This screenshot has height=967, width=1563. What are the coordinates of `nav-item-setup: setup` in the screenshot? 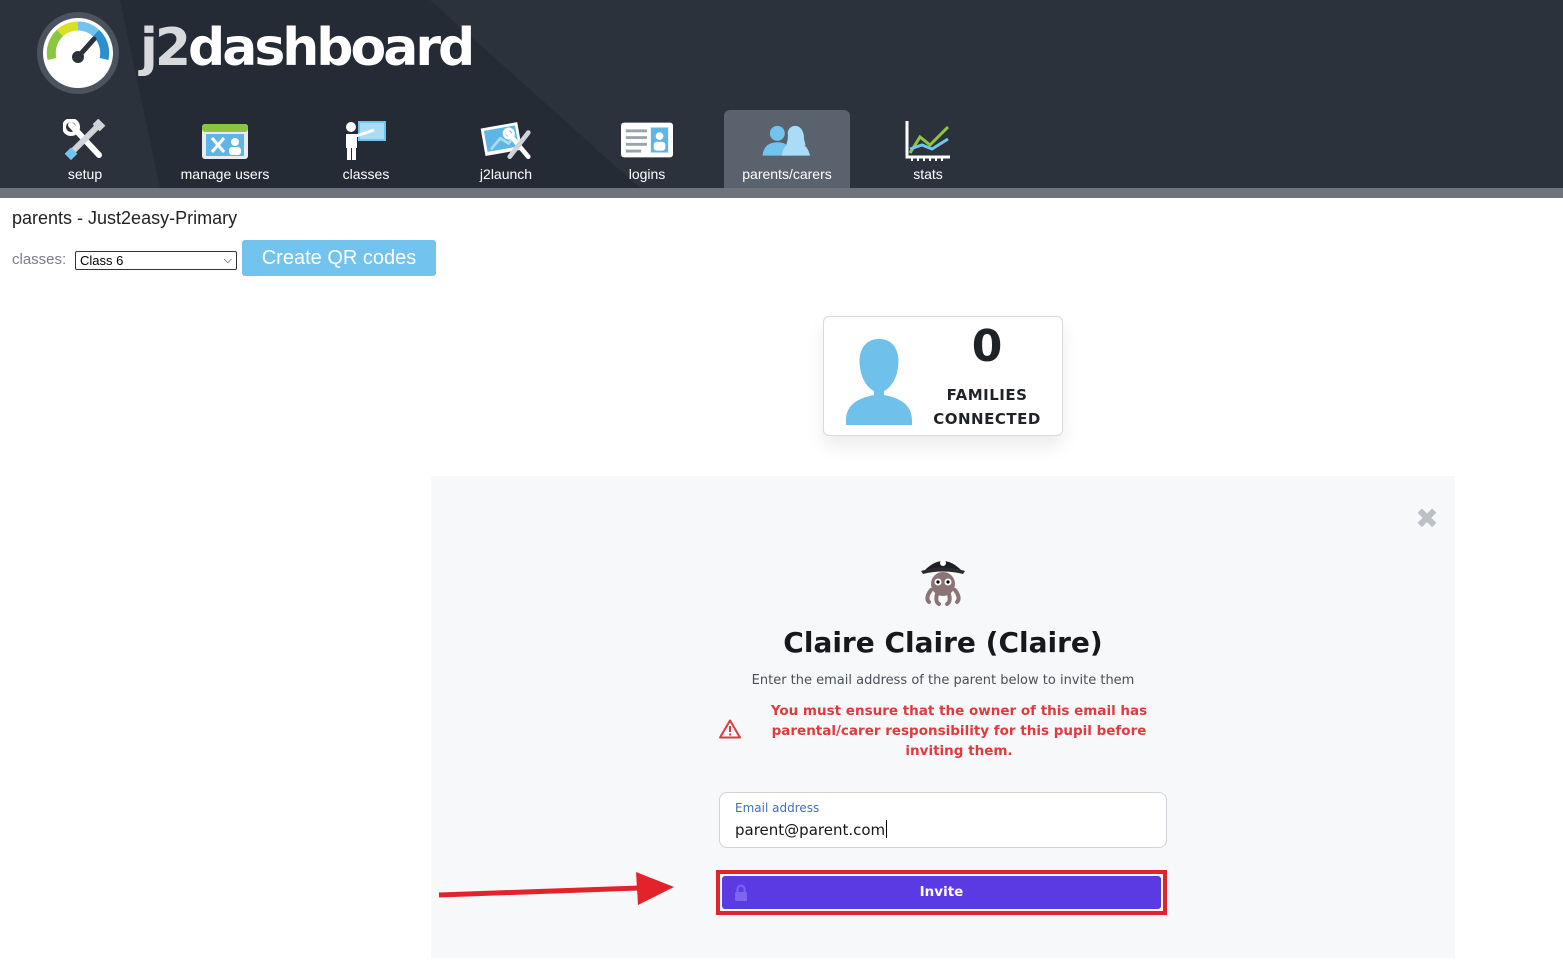 It's located at (85, 149).